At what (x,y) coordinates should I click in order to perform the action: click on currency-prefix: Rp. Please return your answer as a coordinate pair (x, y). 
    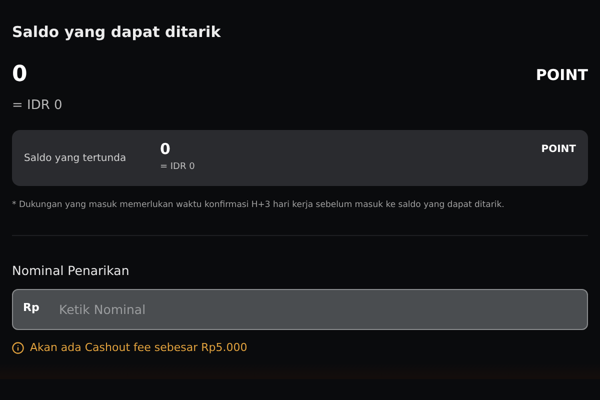
    Looking at the image, I should click on (31, 307).